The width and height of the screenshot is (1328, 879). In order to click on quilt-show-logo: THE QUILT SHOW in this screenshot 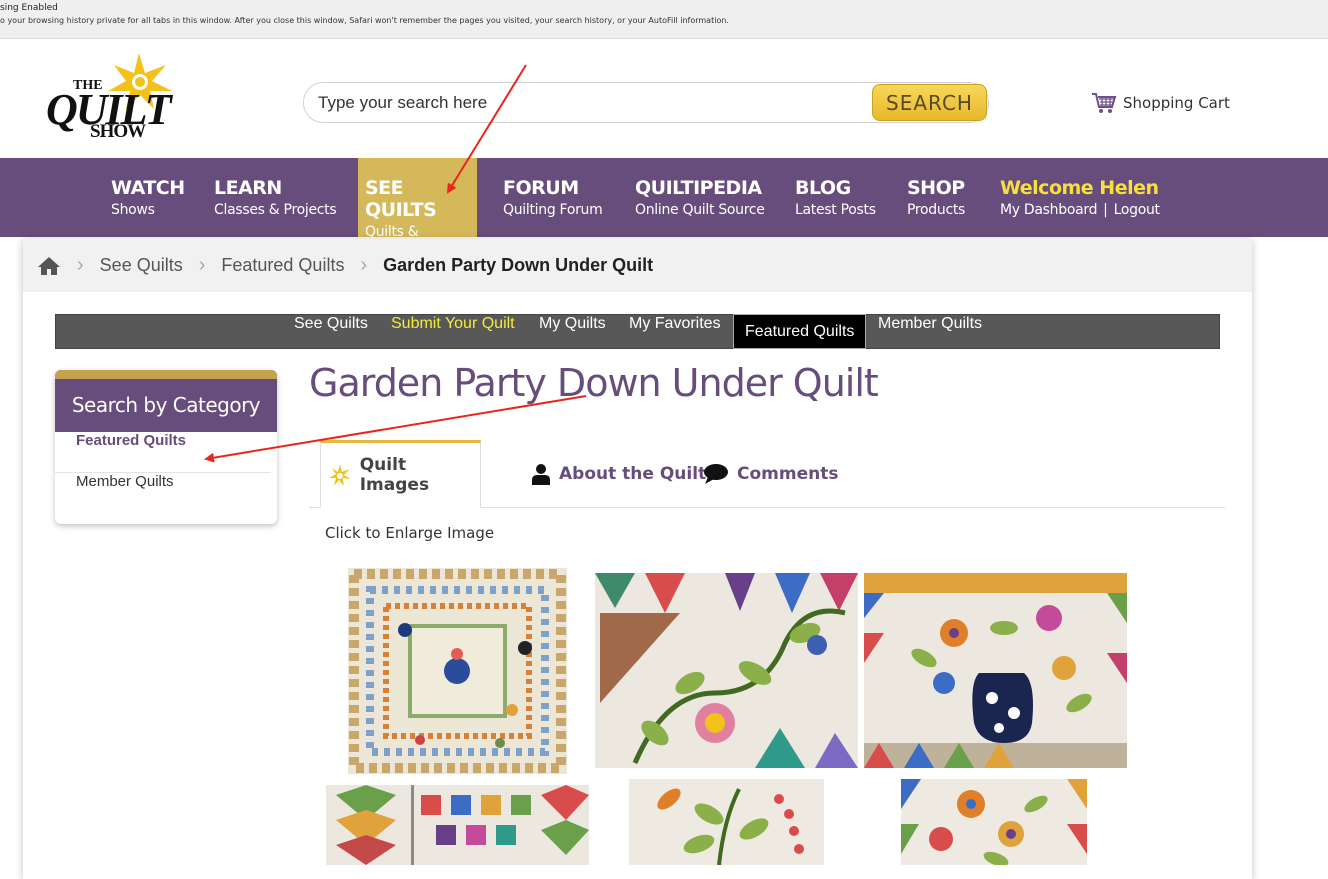, I will do `click(109, 98)`.